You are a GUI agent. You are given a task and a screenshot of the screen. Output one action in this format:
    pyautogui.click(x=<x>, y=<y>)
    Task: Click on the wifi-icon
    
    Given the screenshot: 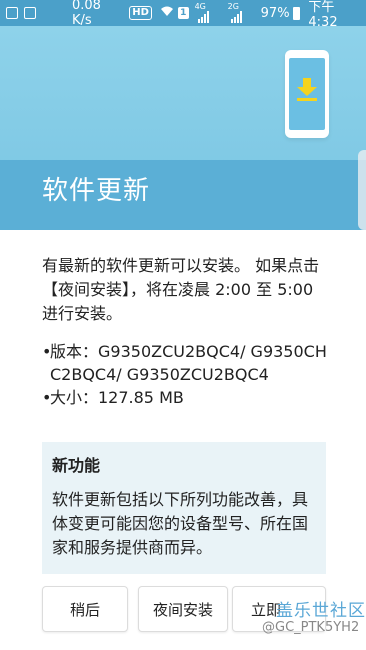 What is the action you would take?
    pyautogui.click(x=167, y=13)
    